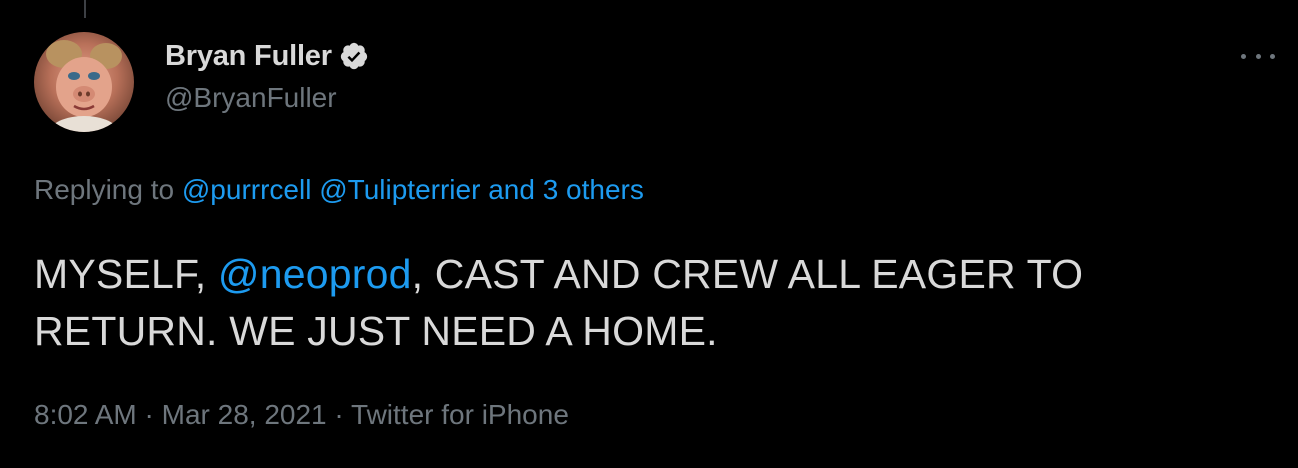 This screenshot has width=1298, height=468. What do you see at coordinates (566, 189) in the screenshot?
I see `reply-others-link: and 3 others` at bounding box center [566, 189].